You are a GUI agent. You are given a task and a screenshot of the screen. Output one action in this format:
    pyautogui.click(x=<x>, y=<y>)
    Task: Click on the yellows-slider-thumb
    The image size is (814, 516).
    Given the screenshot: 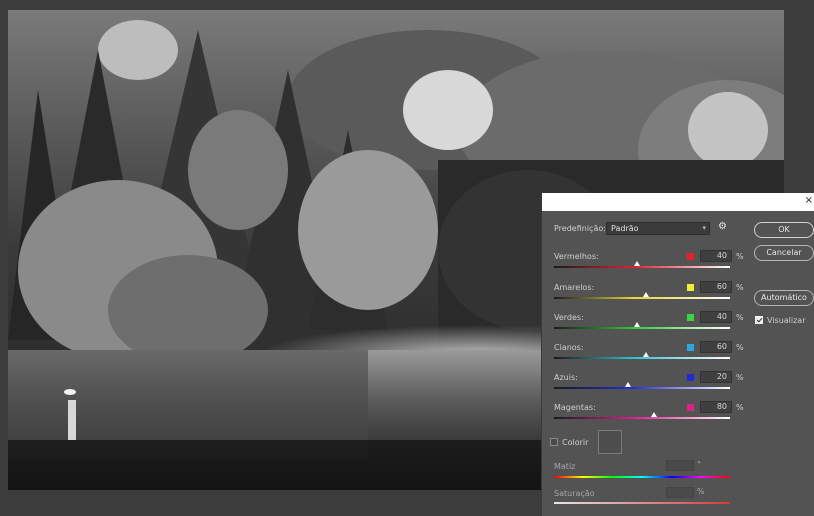 What is the action you would take?
    pyautogui.click(x=645, y=294)
    